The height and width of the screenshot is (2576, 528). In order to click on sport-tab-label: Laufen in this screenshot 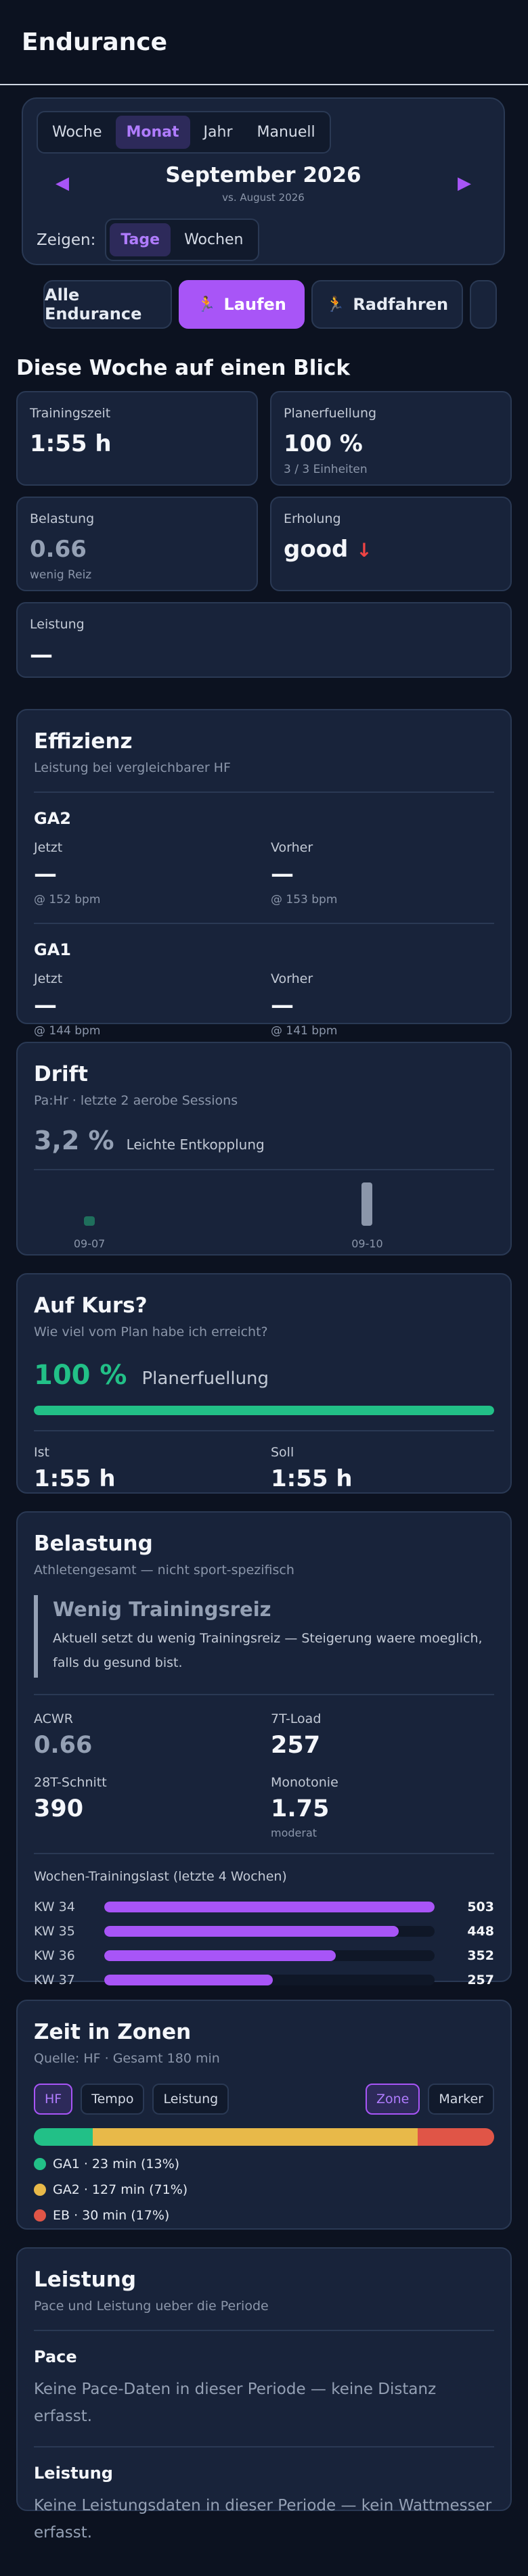, I will do `click(255, 304)`.